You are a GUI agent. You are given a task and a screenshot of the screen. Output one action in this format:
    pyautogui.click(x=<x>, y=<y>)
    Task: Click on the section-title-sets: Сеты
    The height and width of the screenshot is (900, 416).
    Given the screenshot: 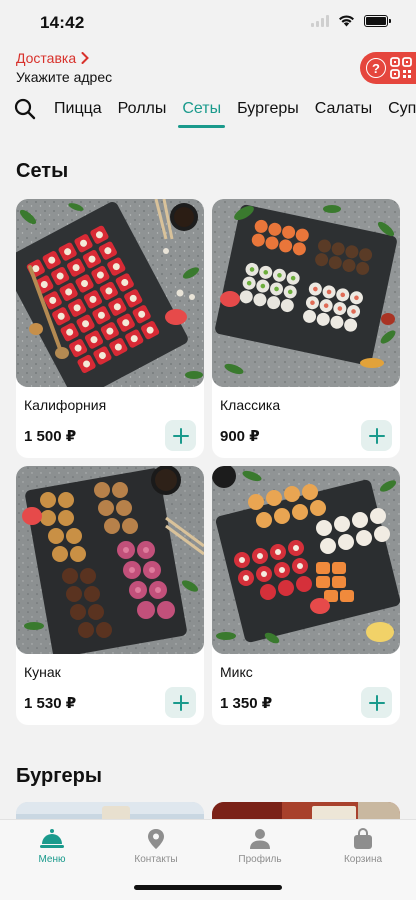 What is the action you would take?
    pyautogui.click(x=42, y=171)
    